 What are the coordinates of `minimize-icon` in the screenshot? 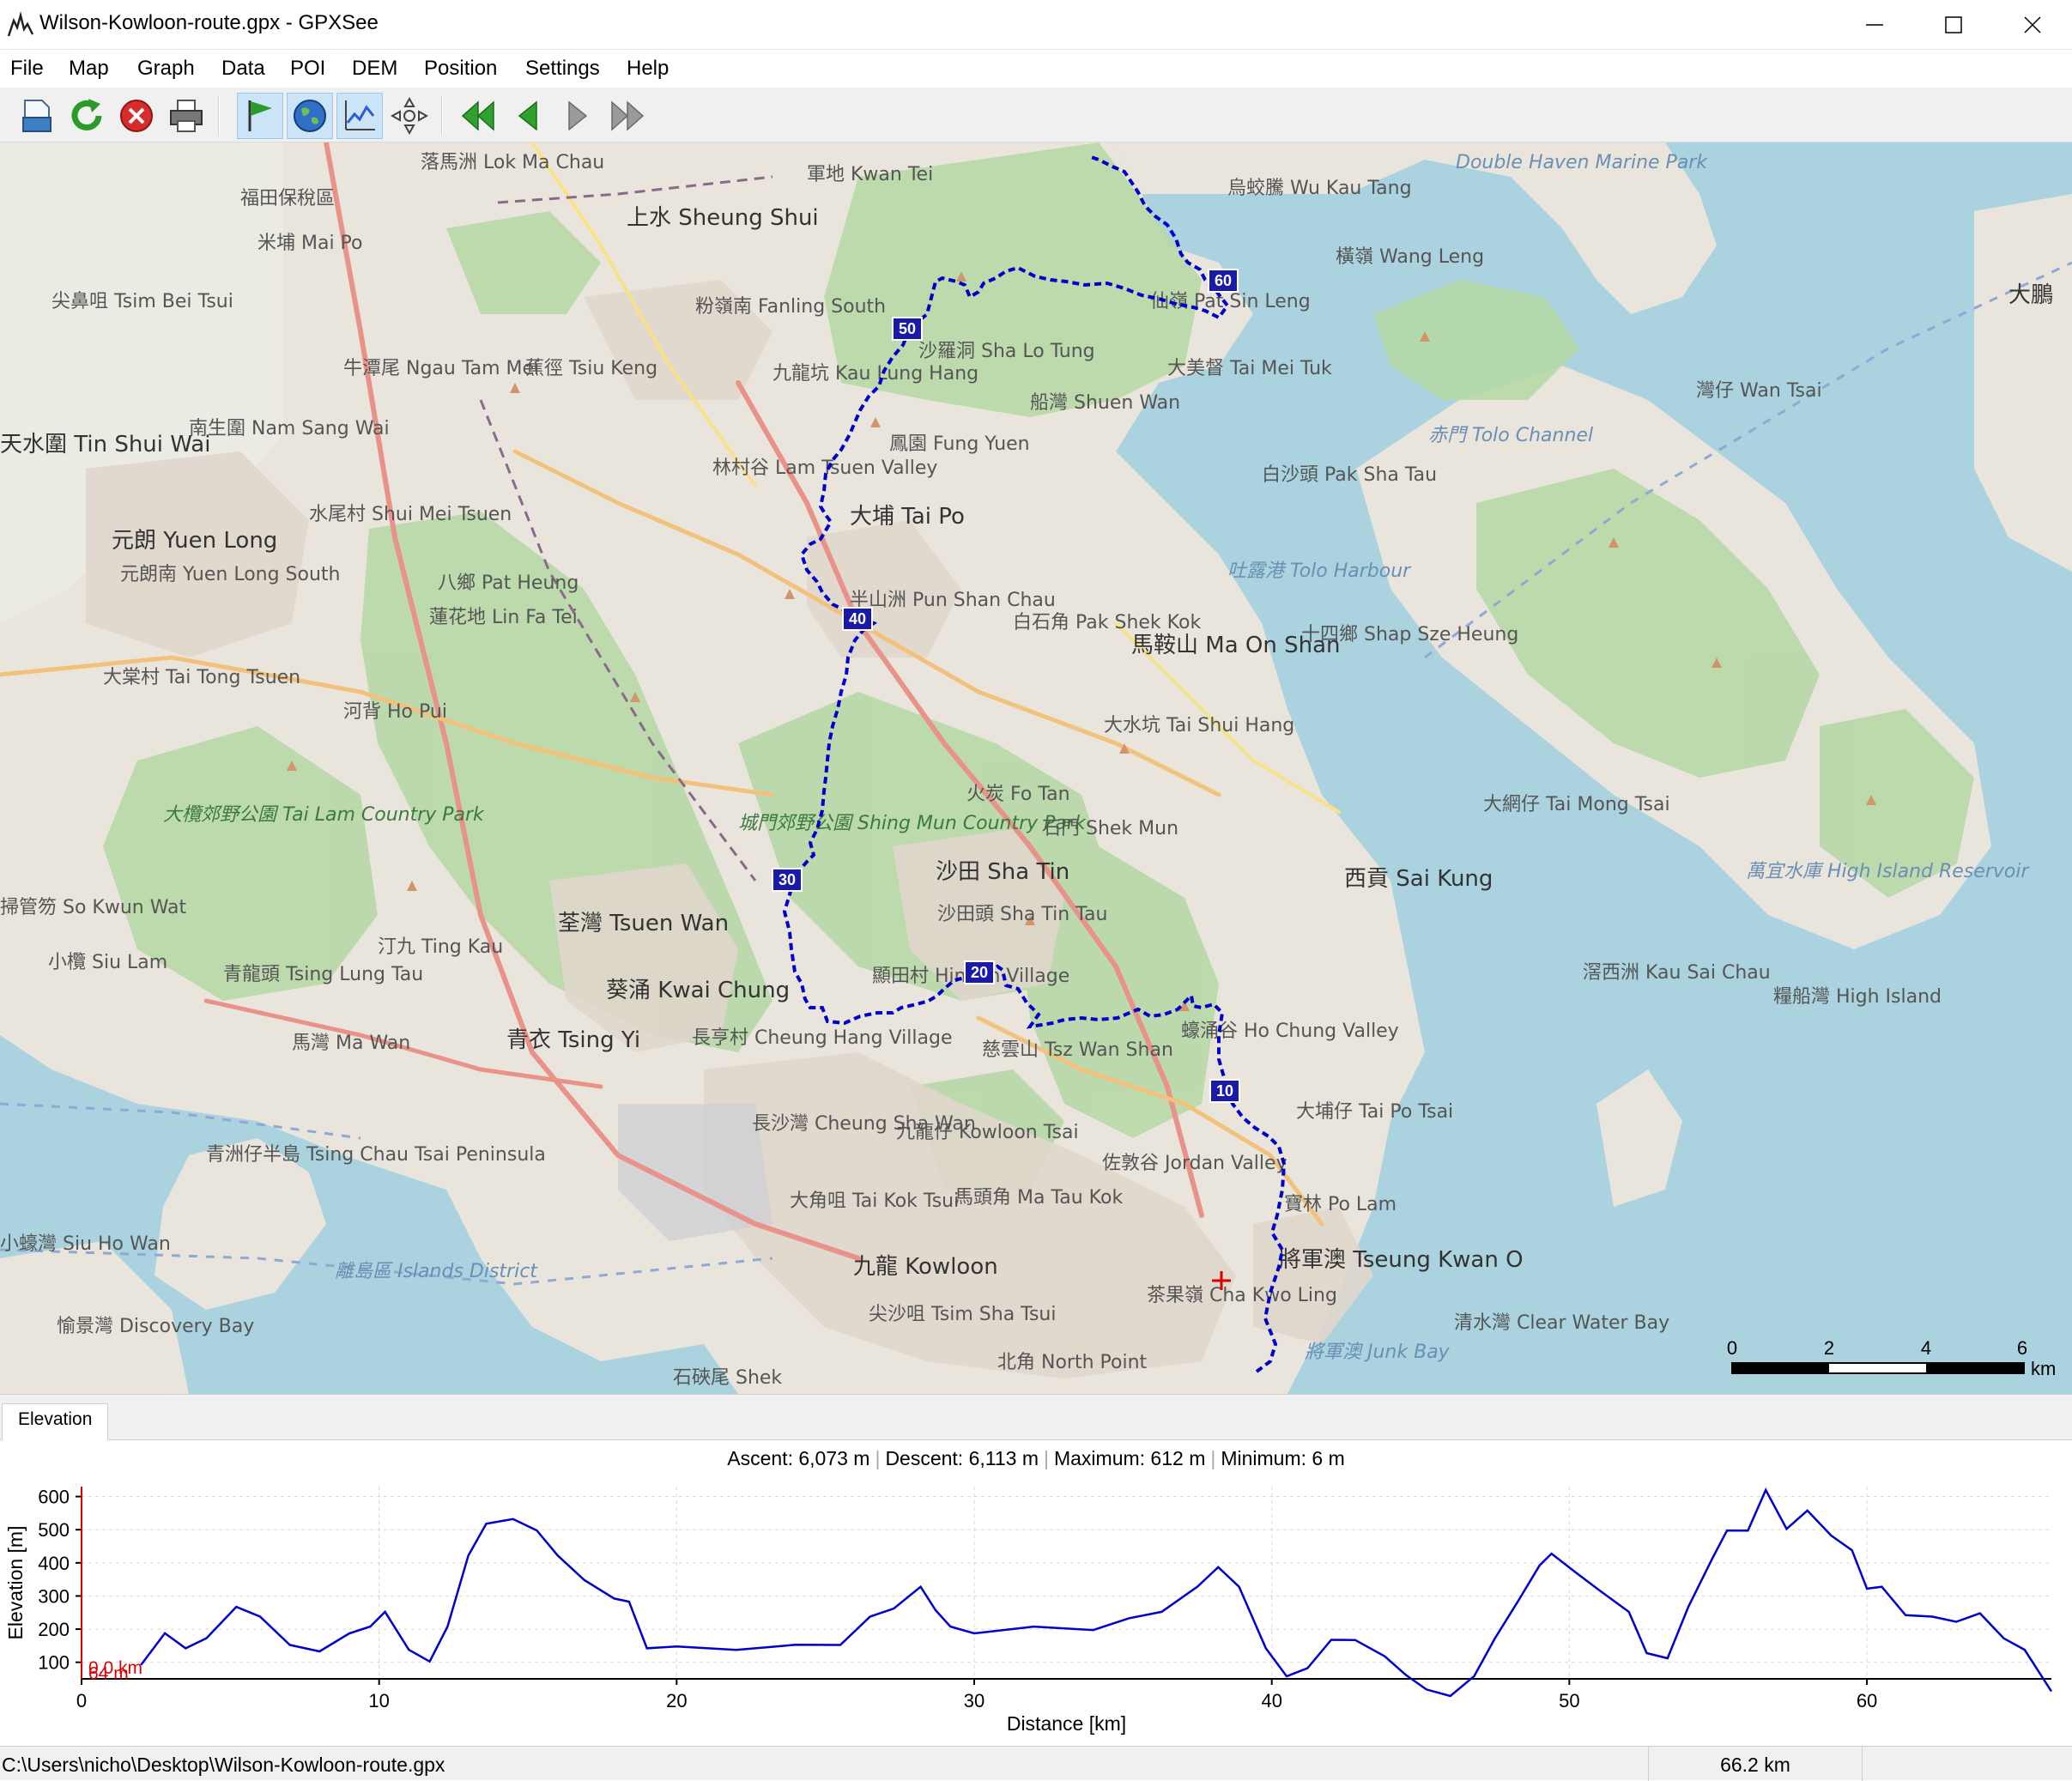 It's located at (1874, 25).